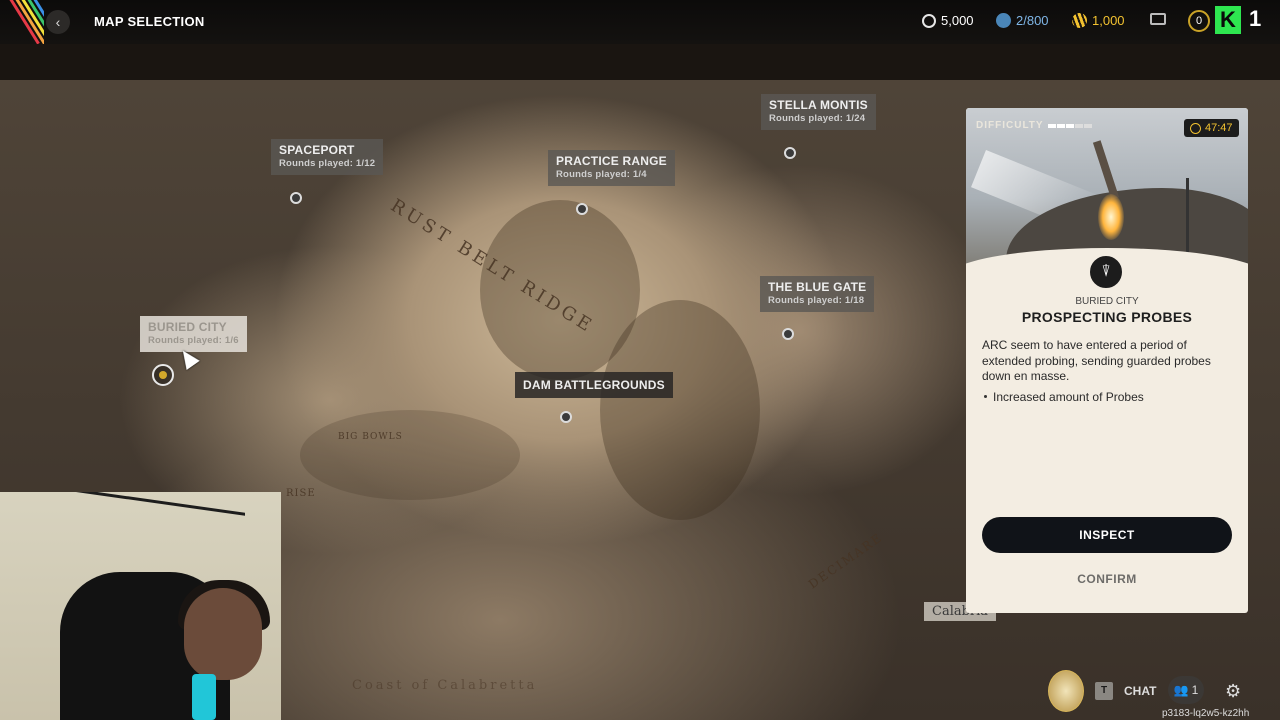 This screenshot has height=720, width=1280. I want to click on session-id: p3183-lq2w5-kz2hh, so click(1206, 713).